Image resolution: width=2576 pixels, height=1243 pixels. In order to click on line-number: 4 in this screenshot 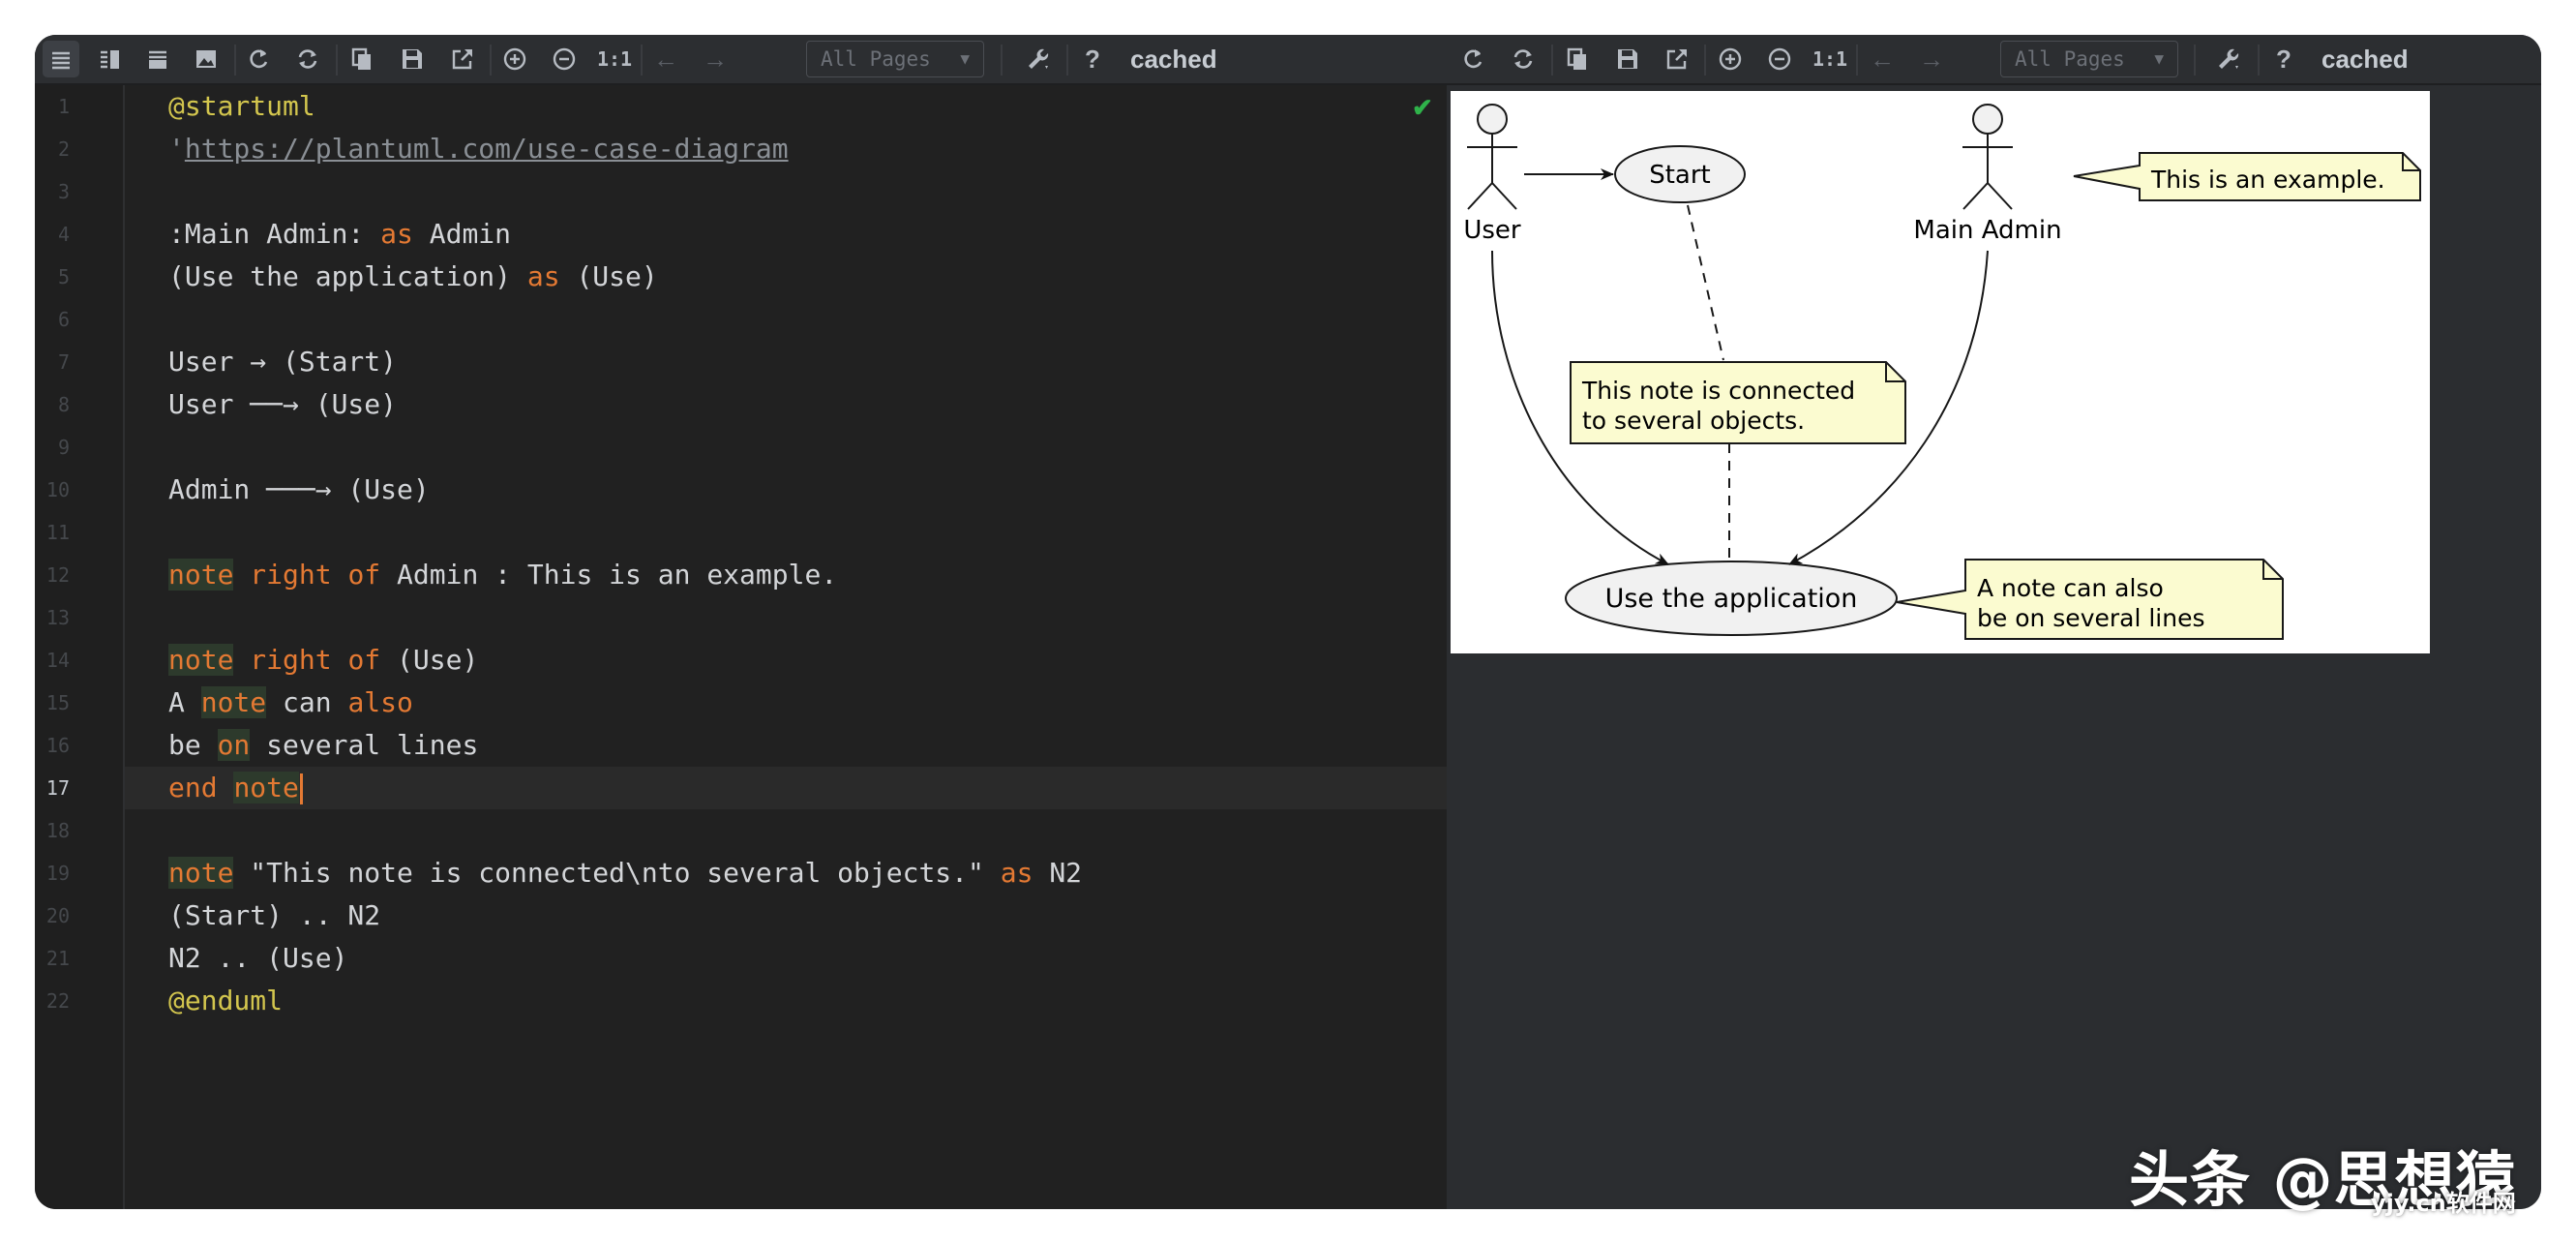, I will do `click(63, 235)`.